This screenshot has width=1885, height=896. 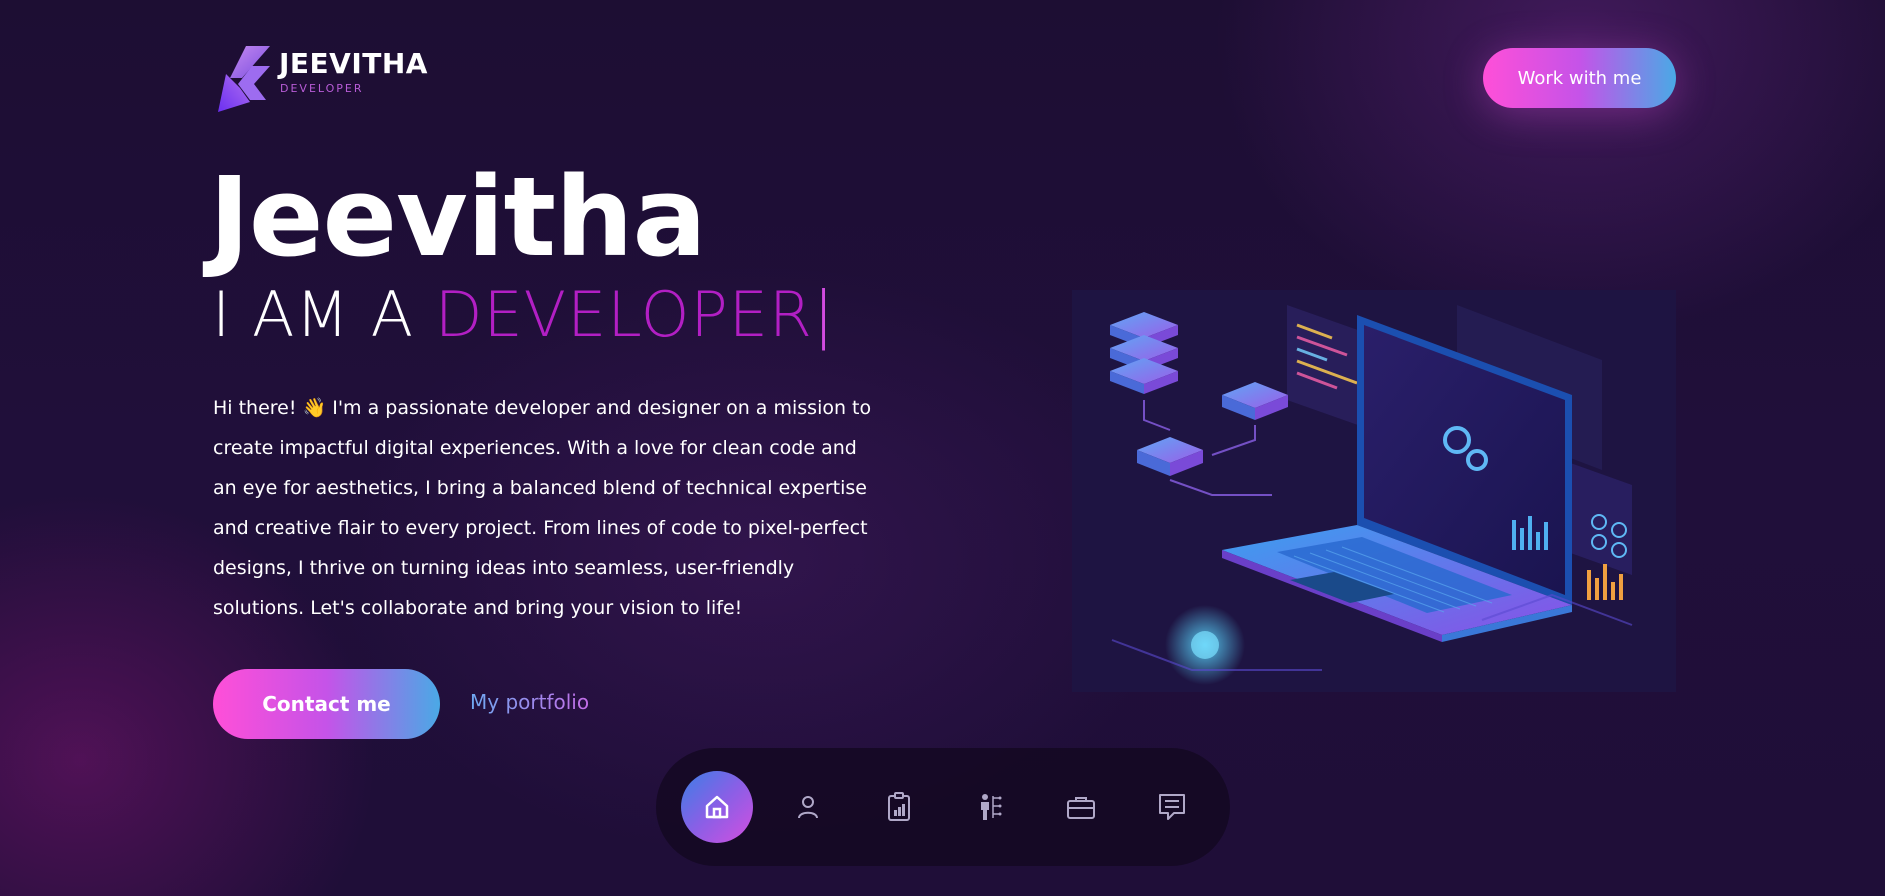 I want to click on isometric-laptop-illustration, so click(x=1374, y=491).